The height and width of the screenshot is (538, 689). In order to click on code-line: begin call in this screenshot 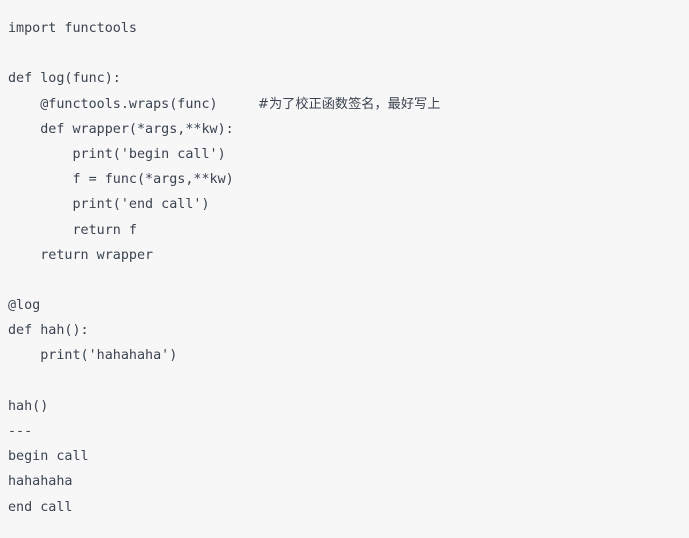, I will do `click(348, 456)`.